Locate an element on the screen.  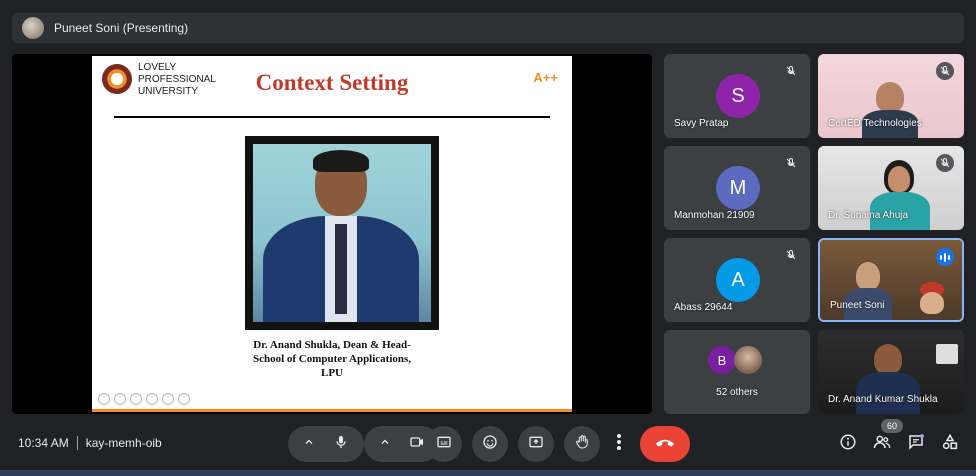
meeting-details-button is located at coordinates (848, 444).